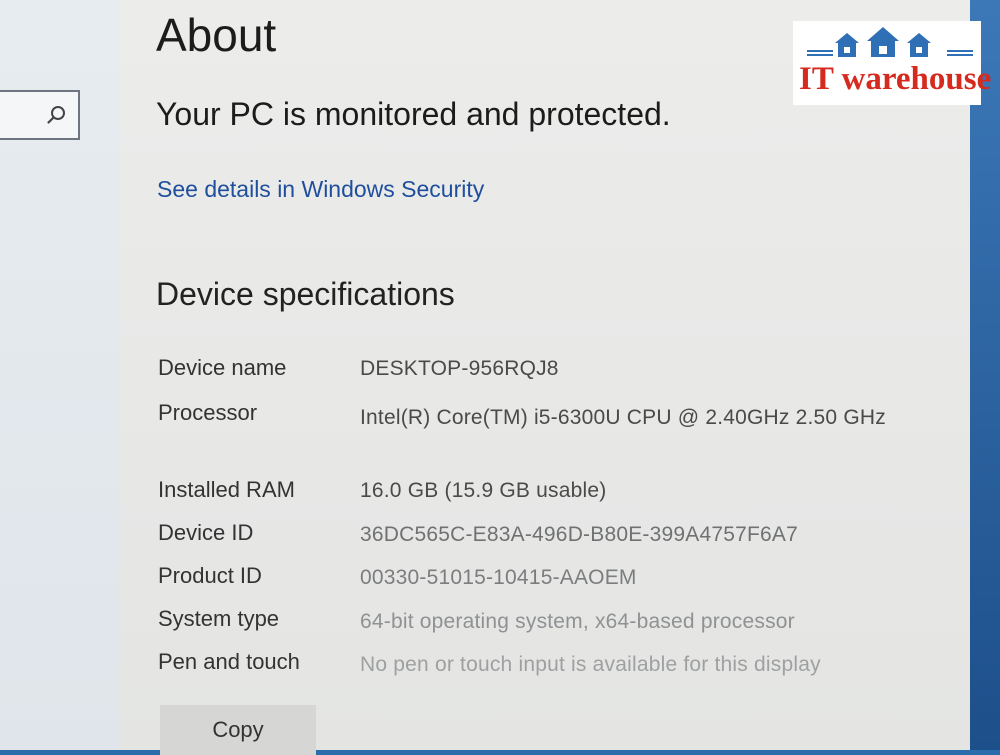 This screenshot has width=1000, height=755. What do you see at coordinates (216, 35) in the screenshot?
I see `page-title: About` at bounding box center [216, 35].